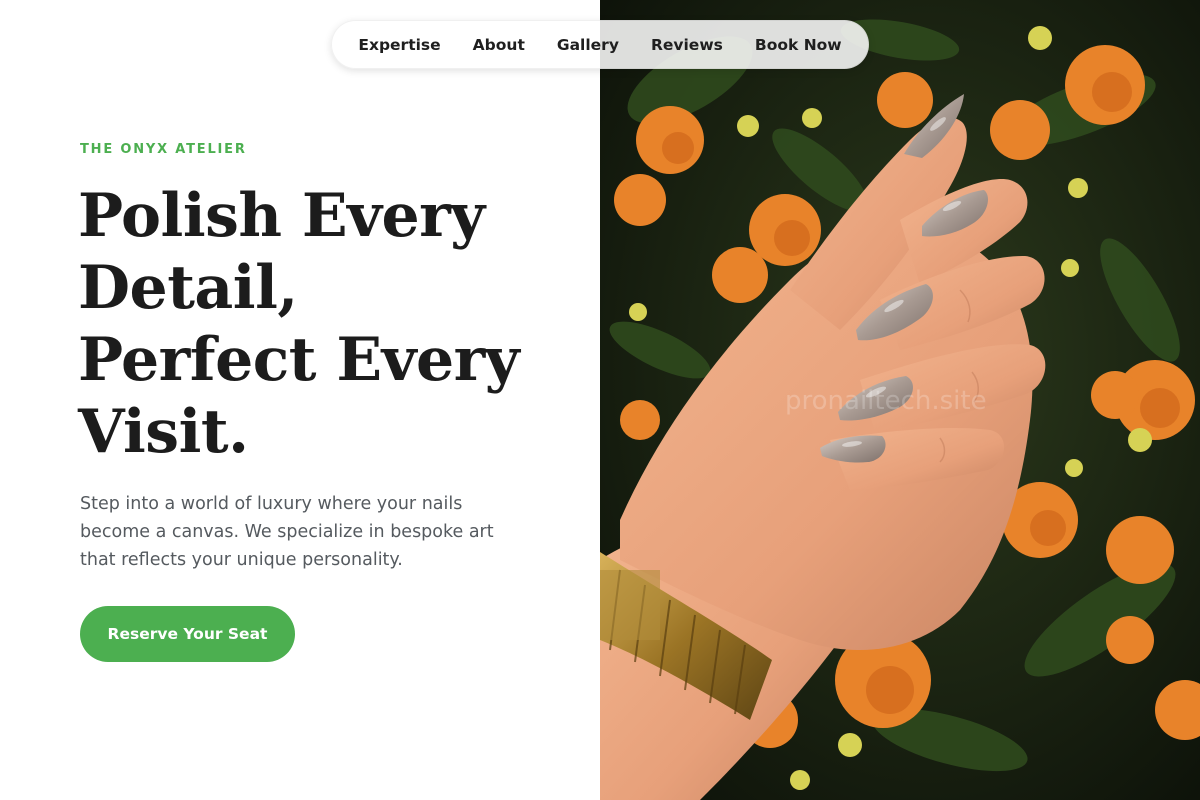  Describe the element at coordinates (499, 45) in the screenshot. I see `nav-link-about: About` at that location.